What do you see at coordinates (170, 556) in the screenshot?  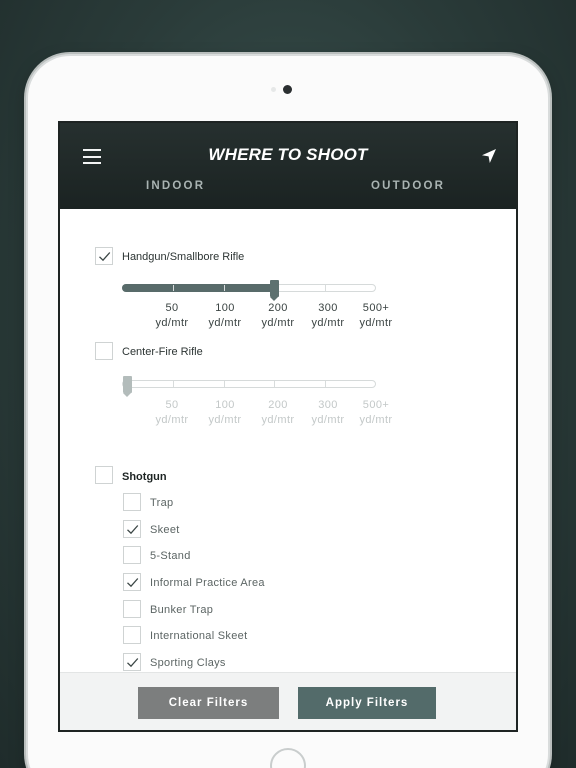 I see `five-stand-label: 5-Stand` at bounding box center [170, 556].